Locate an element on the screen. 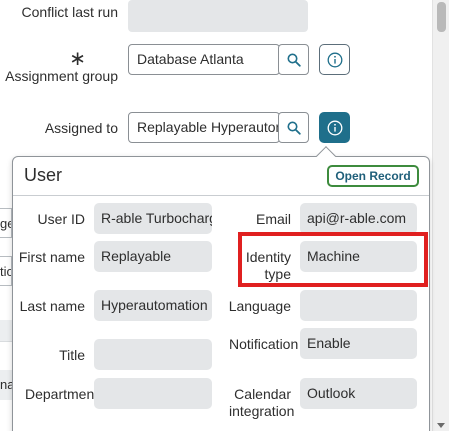 The image size is (449, 431). popover-header: User Open Record is located at coordinates (221, 176).